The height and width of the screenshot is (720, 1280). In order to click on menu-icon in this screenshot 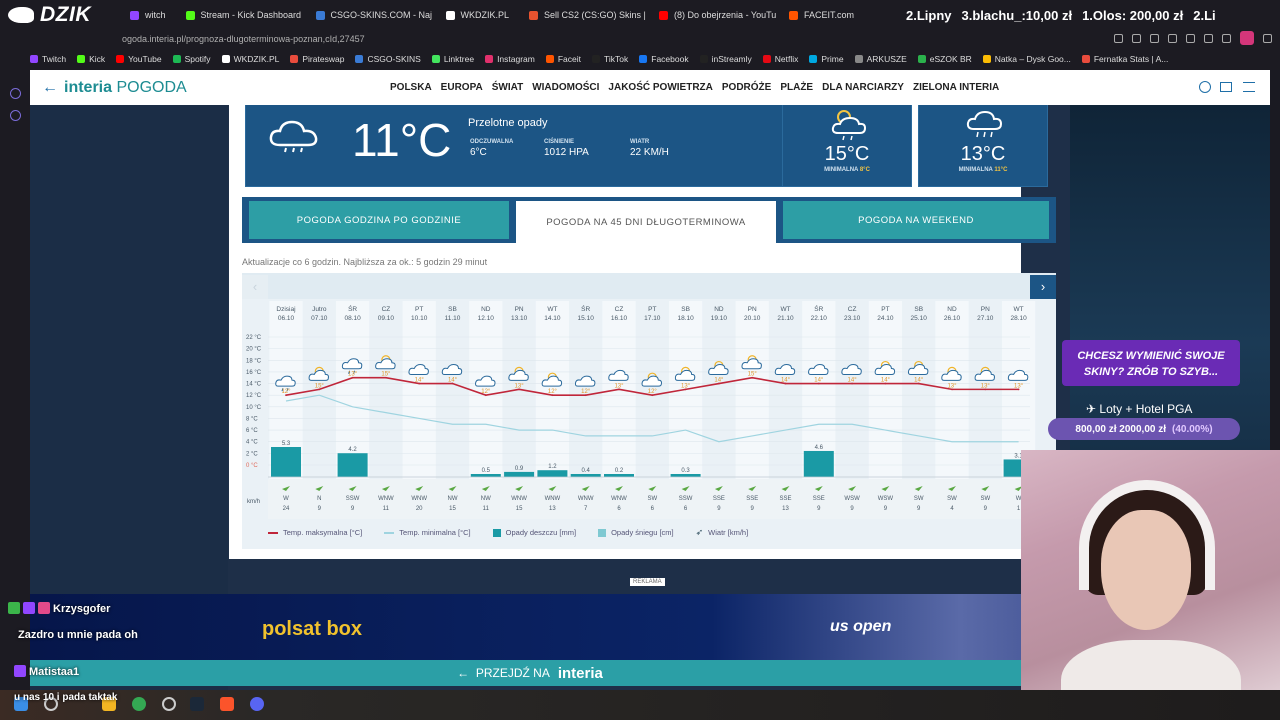, I will do `click(1267, 38)`.